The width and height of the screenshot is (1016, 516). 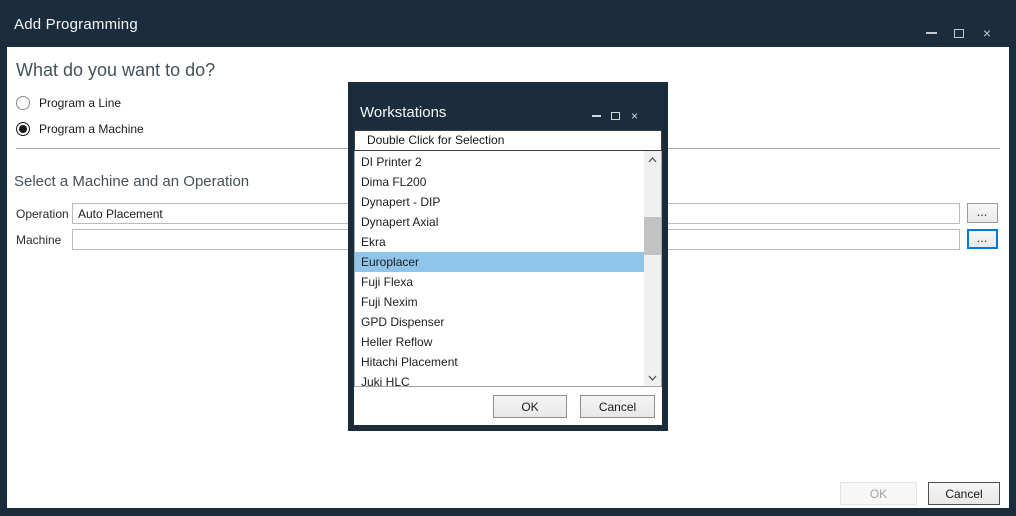 I want to click on double-click-header: Double Click for Selection, so click(x=508, y=140).